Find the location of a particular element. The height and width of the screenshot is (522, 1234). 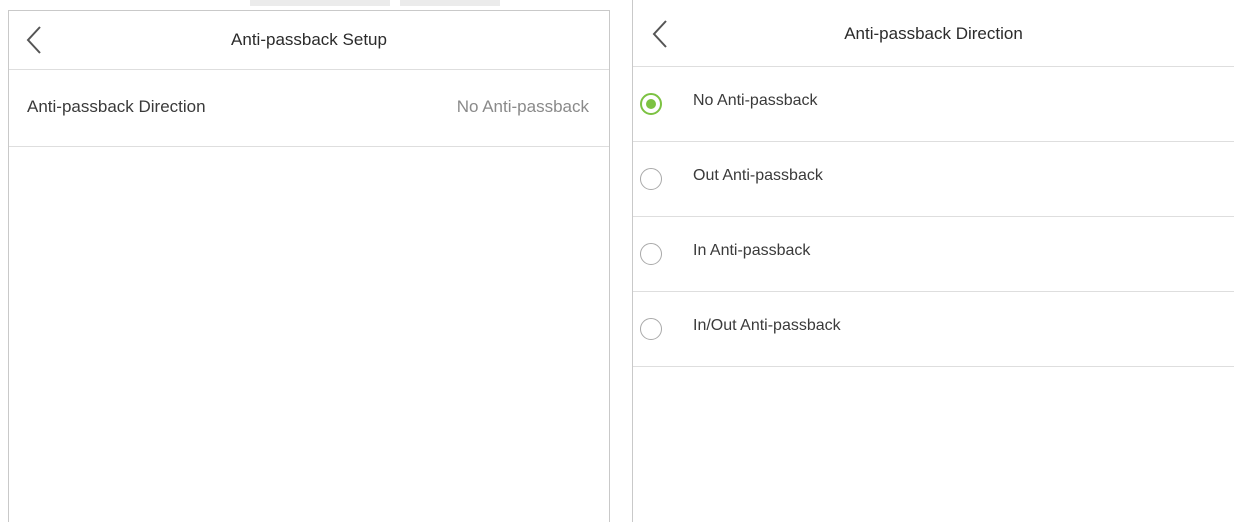

option-in-out-anti-passback: In/Out Anti-passback is located at coordinates (933, 329).